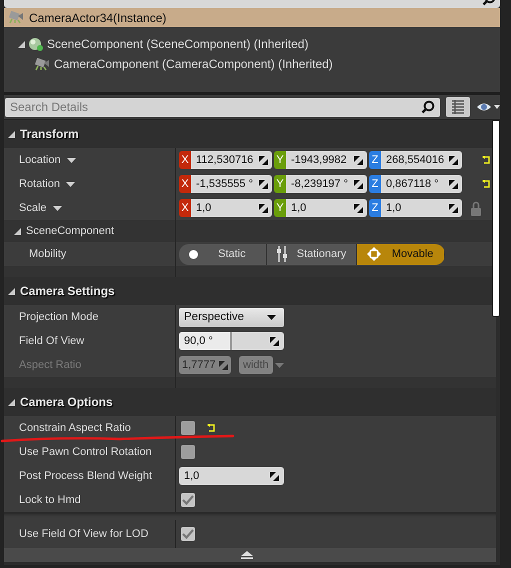 The width and height of the screenshot is (511, 568). What do you see at coordinates (231, 184) in the screenshot?
I see `number-field: -1,535555 °` at bounding box center [231, 184].